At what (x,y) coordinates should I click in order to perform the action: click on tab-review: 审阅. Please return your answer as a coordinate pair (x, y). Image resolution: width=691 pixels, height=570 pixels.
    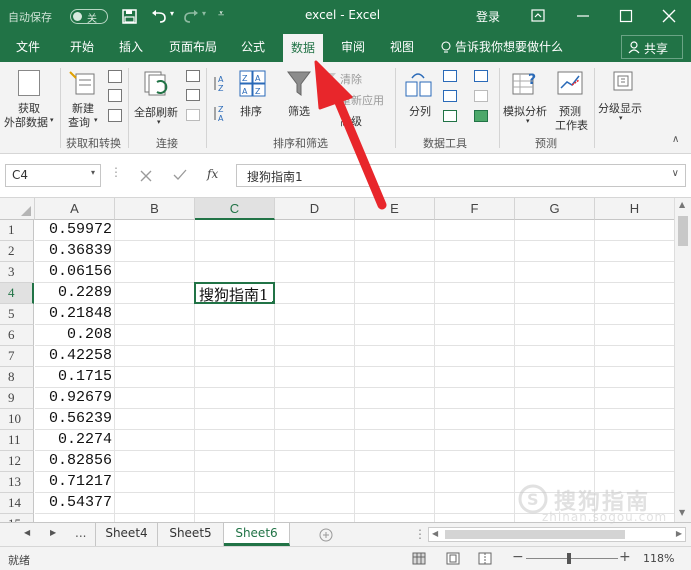
    Looking at the image, I should click on (353, 46).